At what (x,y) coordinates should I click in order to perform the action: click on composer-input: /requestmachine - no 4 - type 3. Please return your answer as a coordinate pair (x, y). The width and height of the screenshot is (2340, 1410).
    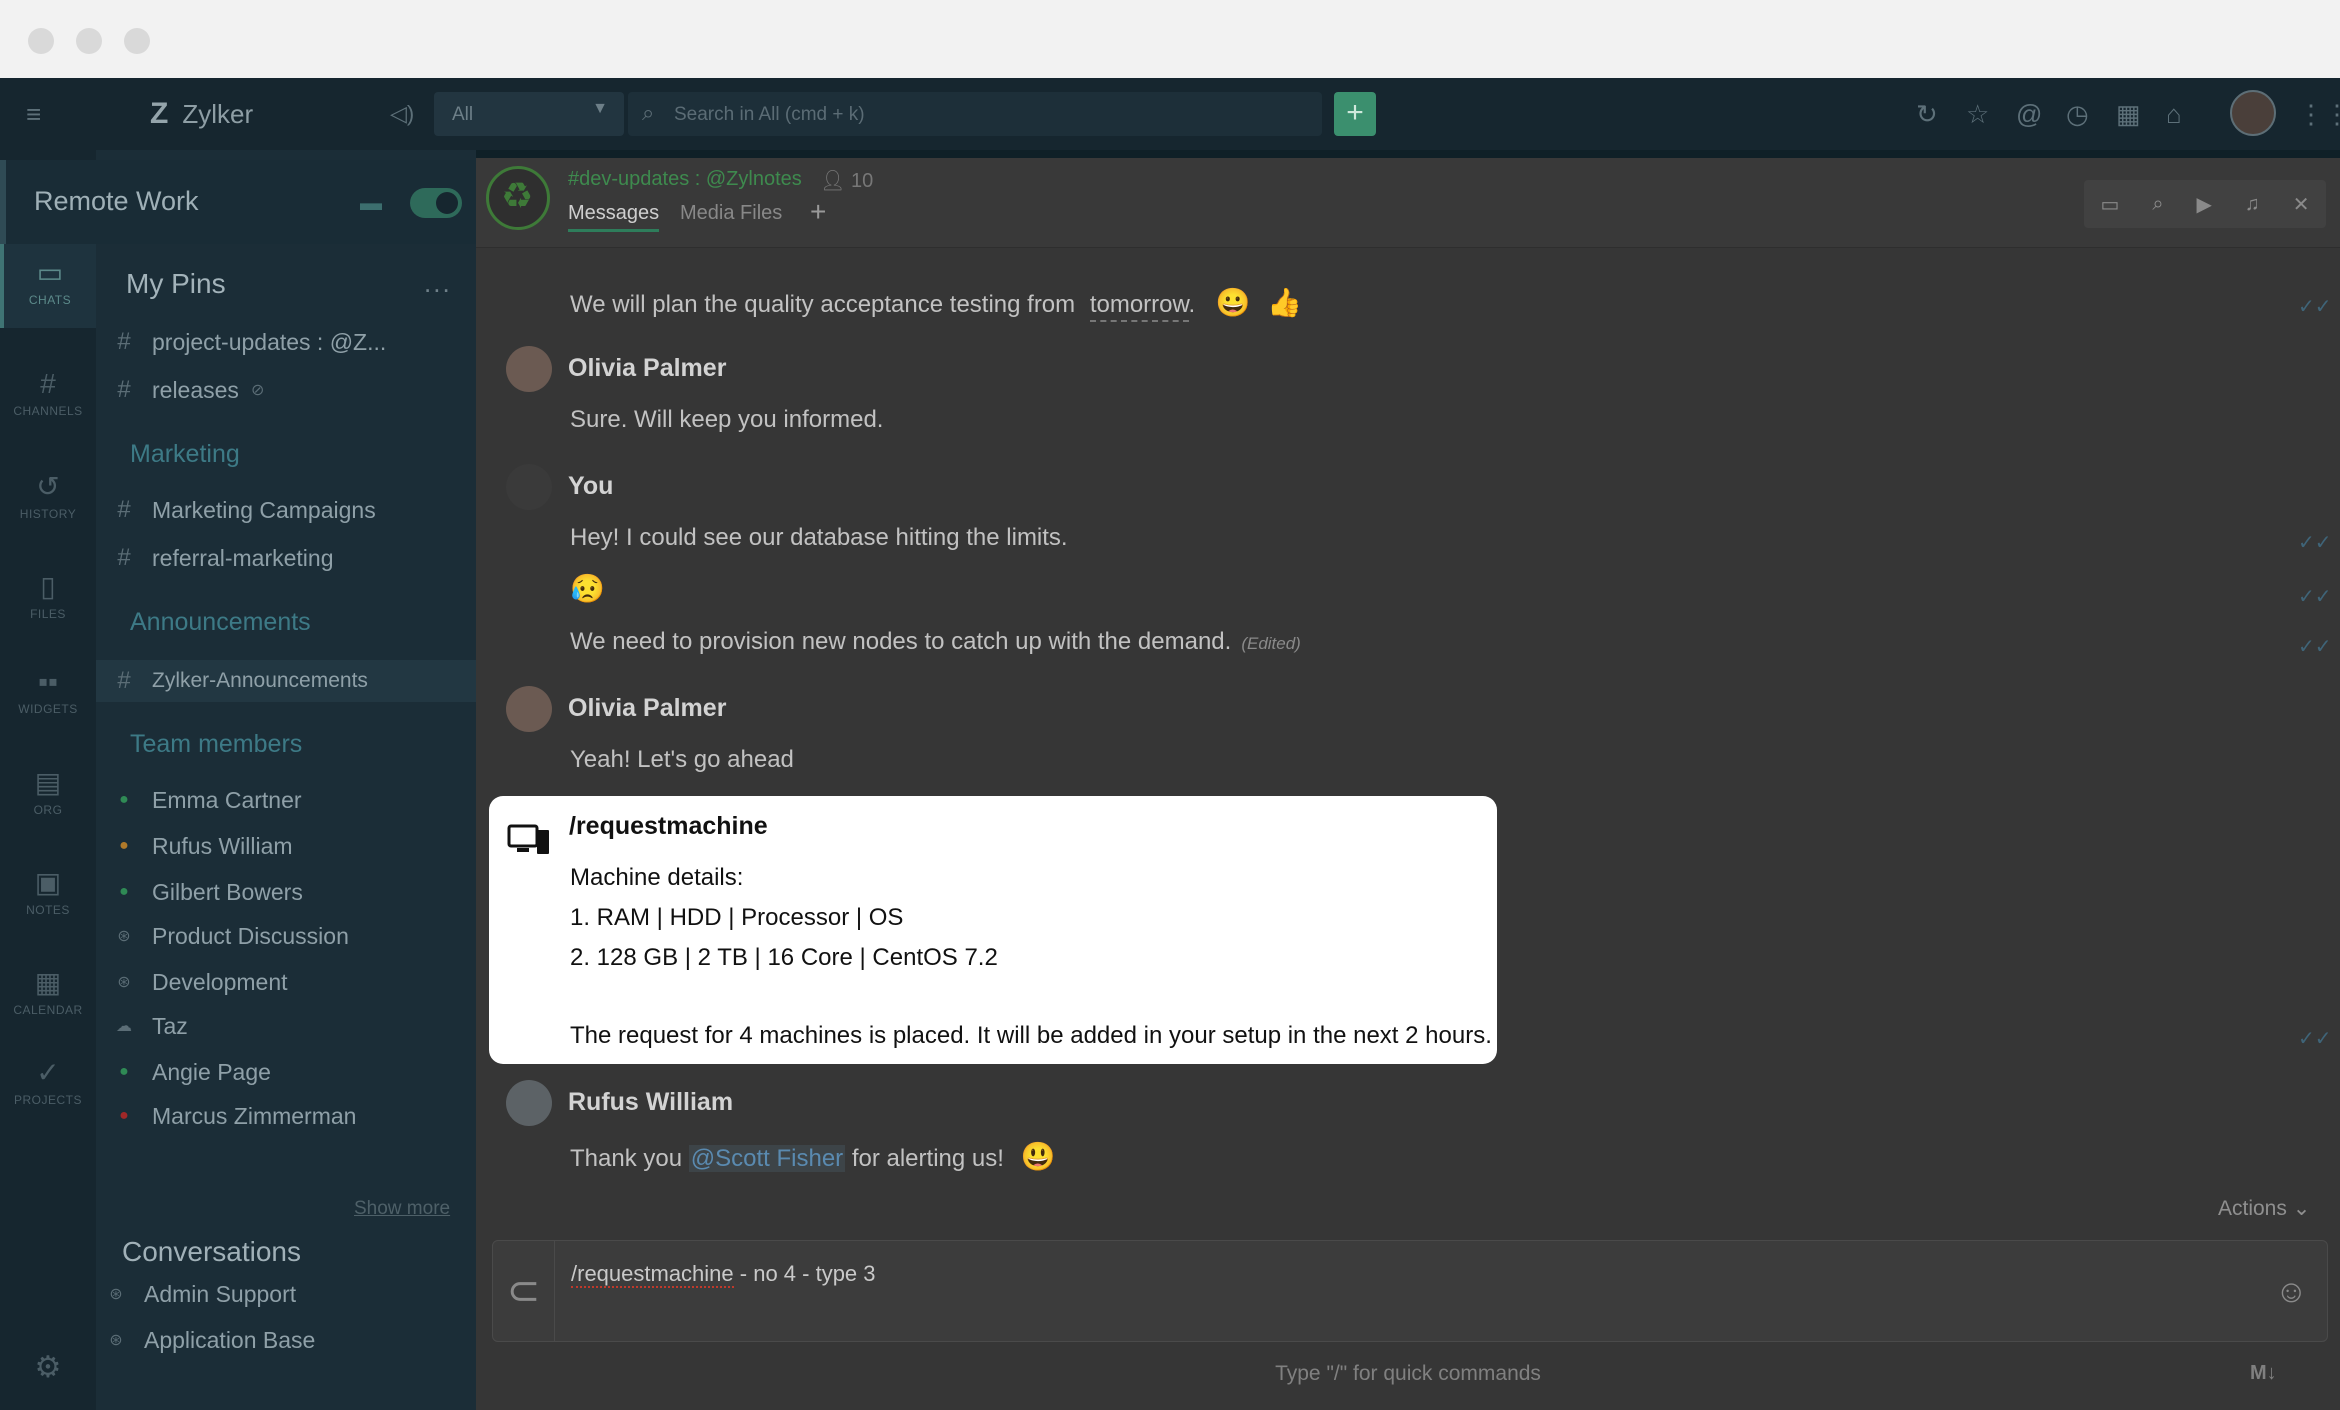
    Looking at the image, I should click on (723, 1274).